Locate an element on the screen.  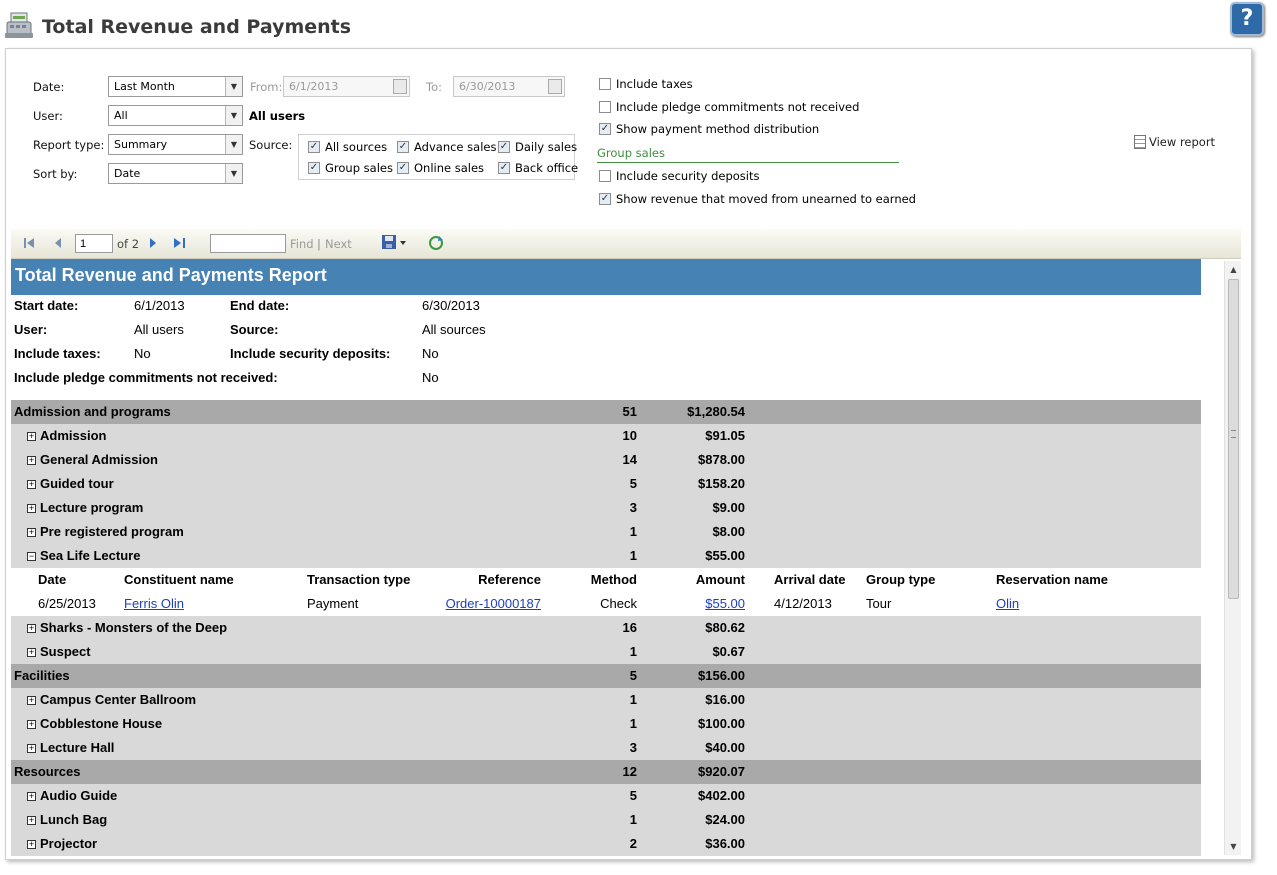
checkbox-unchecked-icon is located at coordinates (605, 84).